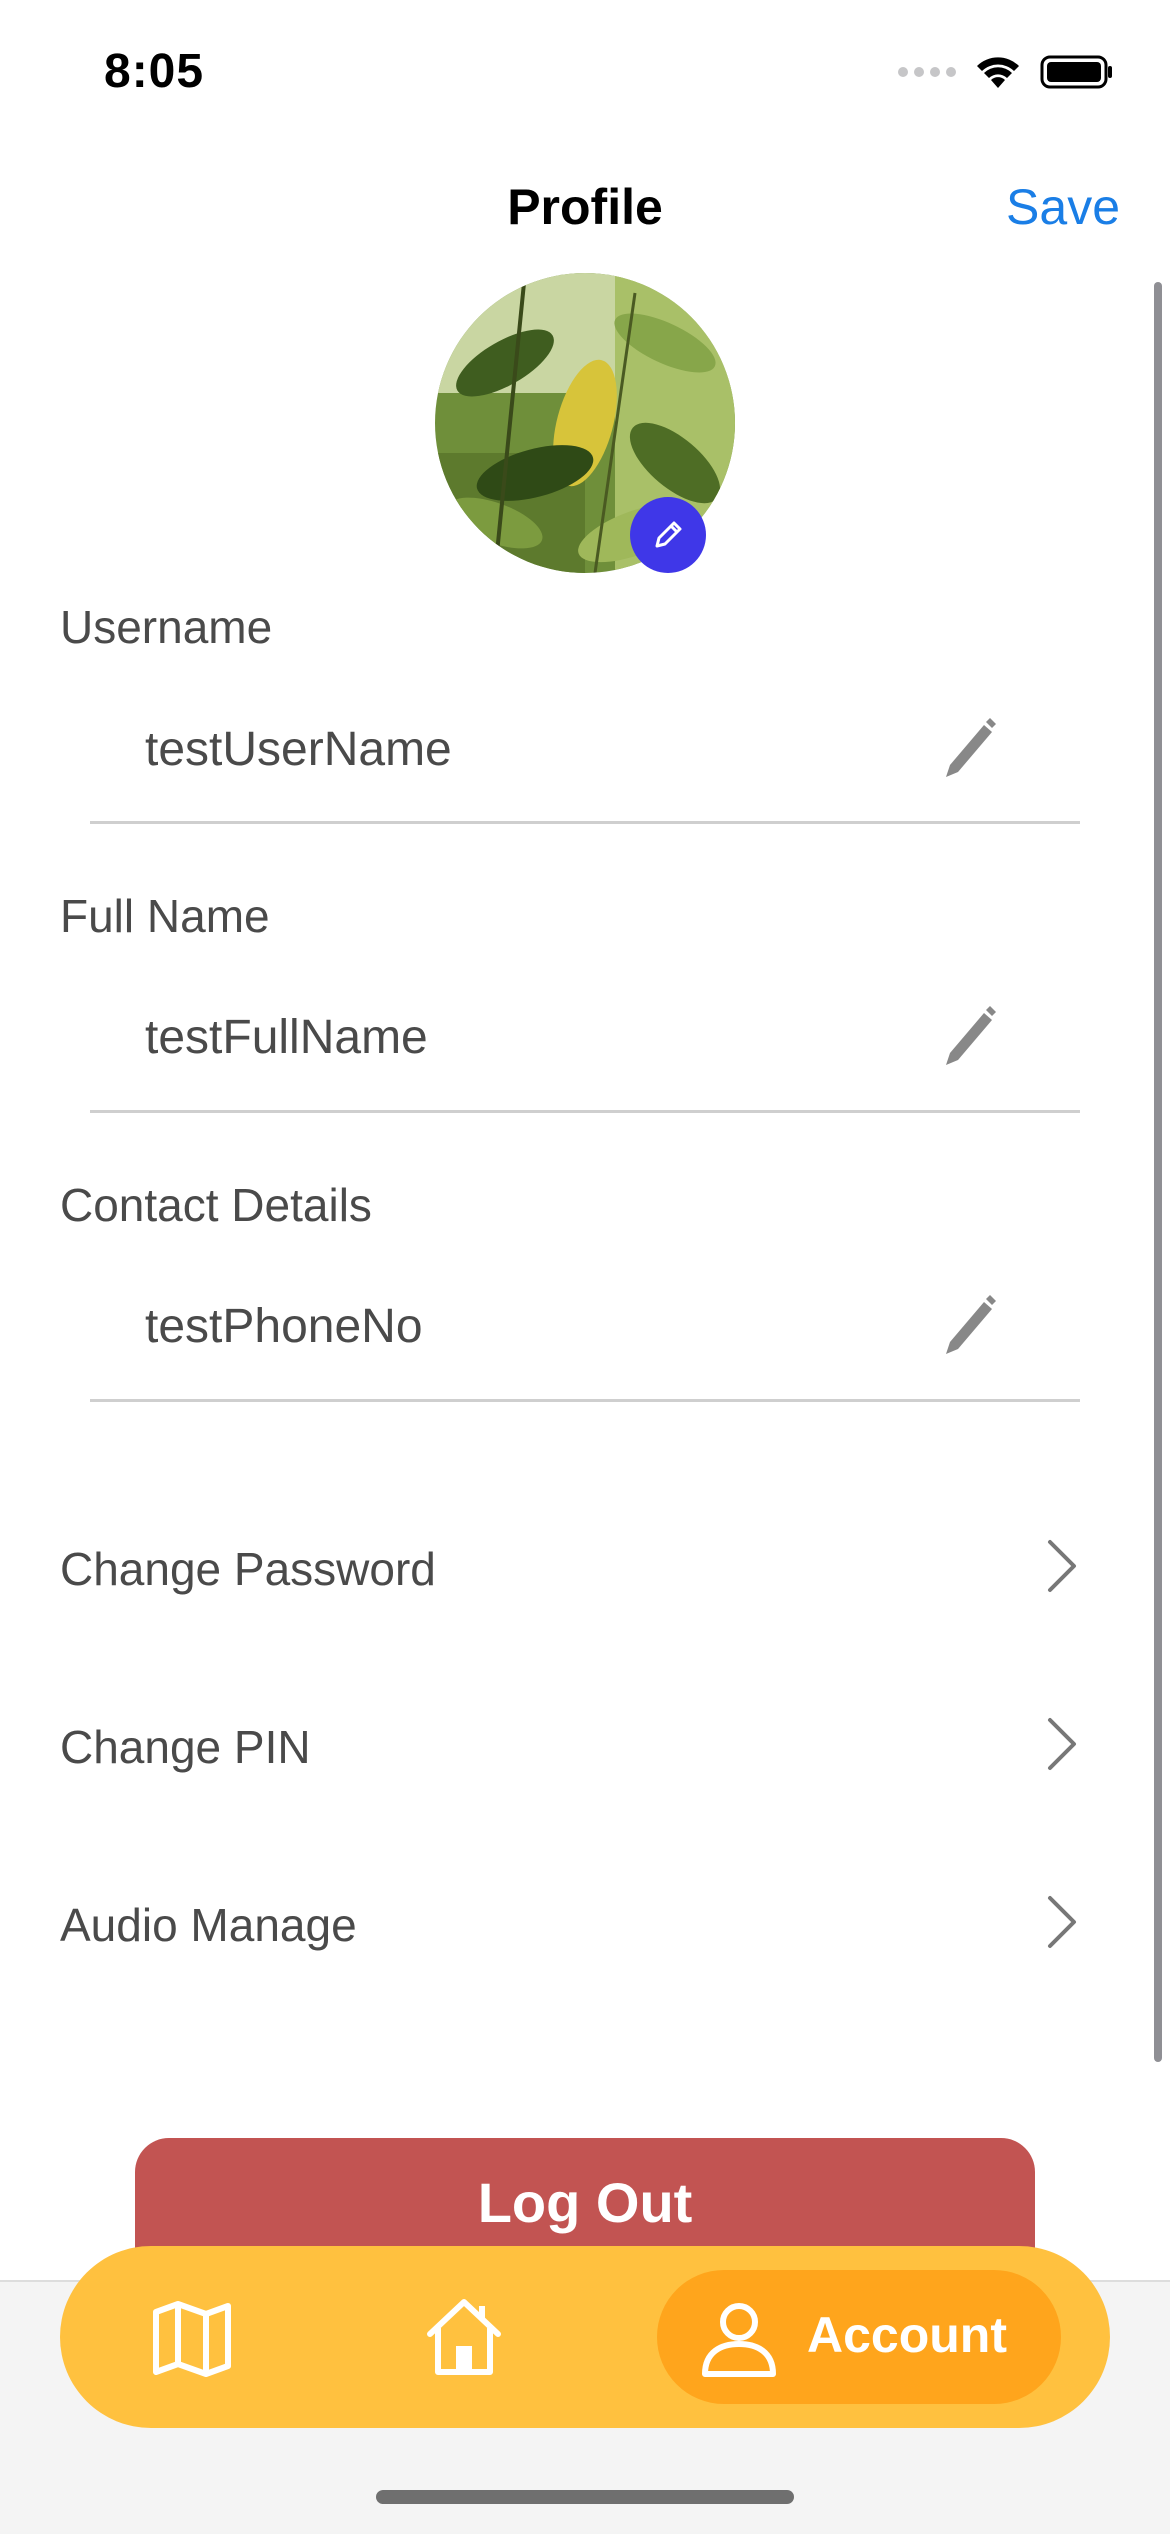  I want to click on edit-fullname-pencil-icon, so click(968, 1038).